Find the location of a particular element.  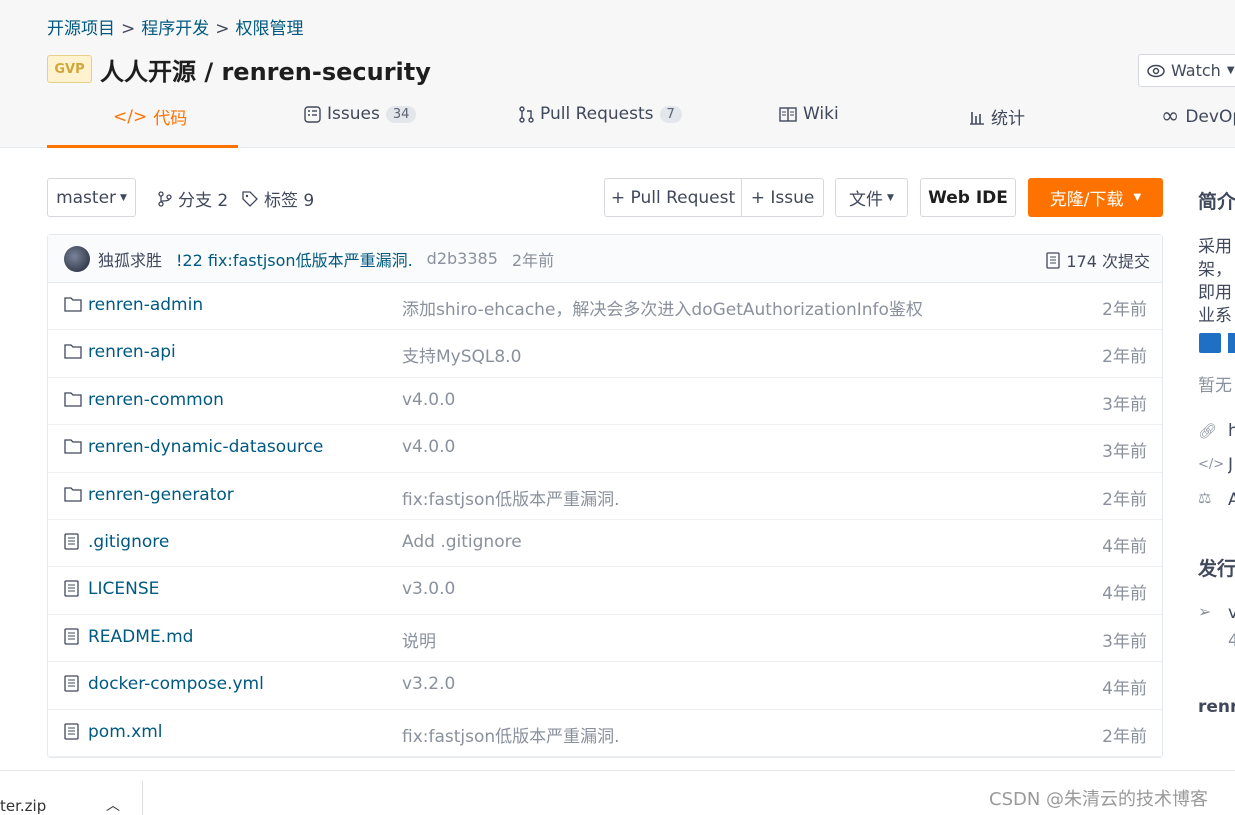

sidebar-intro-text: 采用 架， 即用 业系 is located at coordinates (1215, 281).